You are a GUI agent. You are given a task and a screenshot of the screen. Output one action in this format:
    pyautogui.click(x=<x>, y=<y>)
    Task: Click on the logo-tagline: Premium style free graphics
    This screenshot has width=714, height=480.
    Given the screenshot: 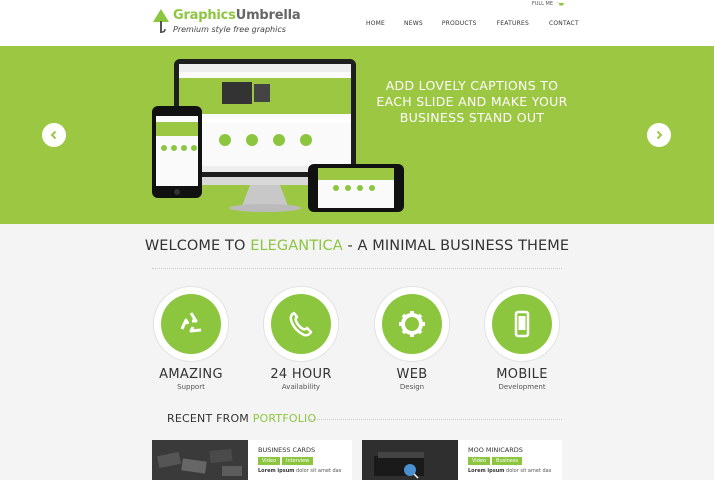 What is the action you would take?
    pyautogui.click(x=229, y=29)
    